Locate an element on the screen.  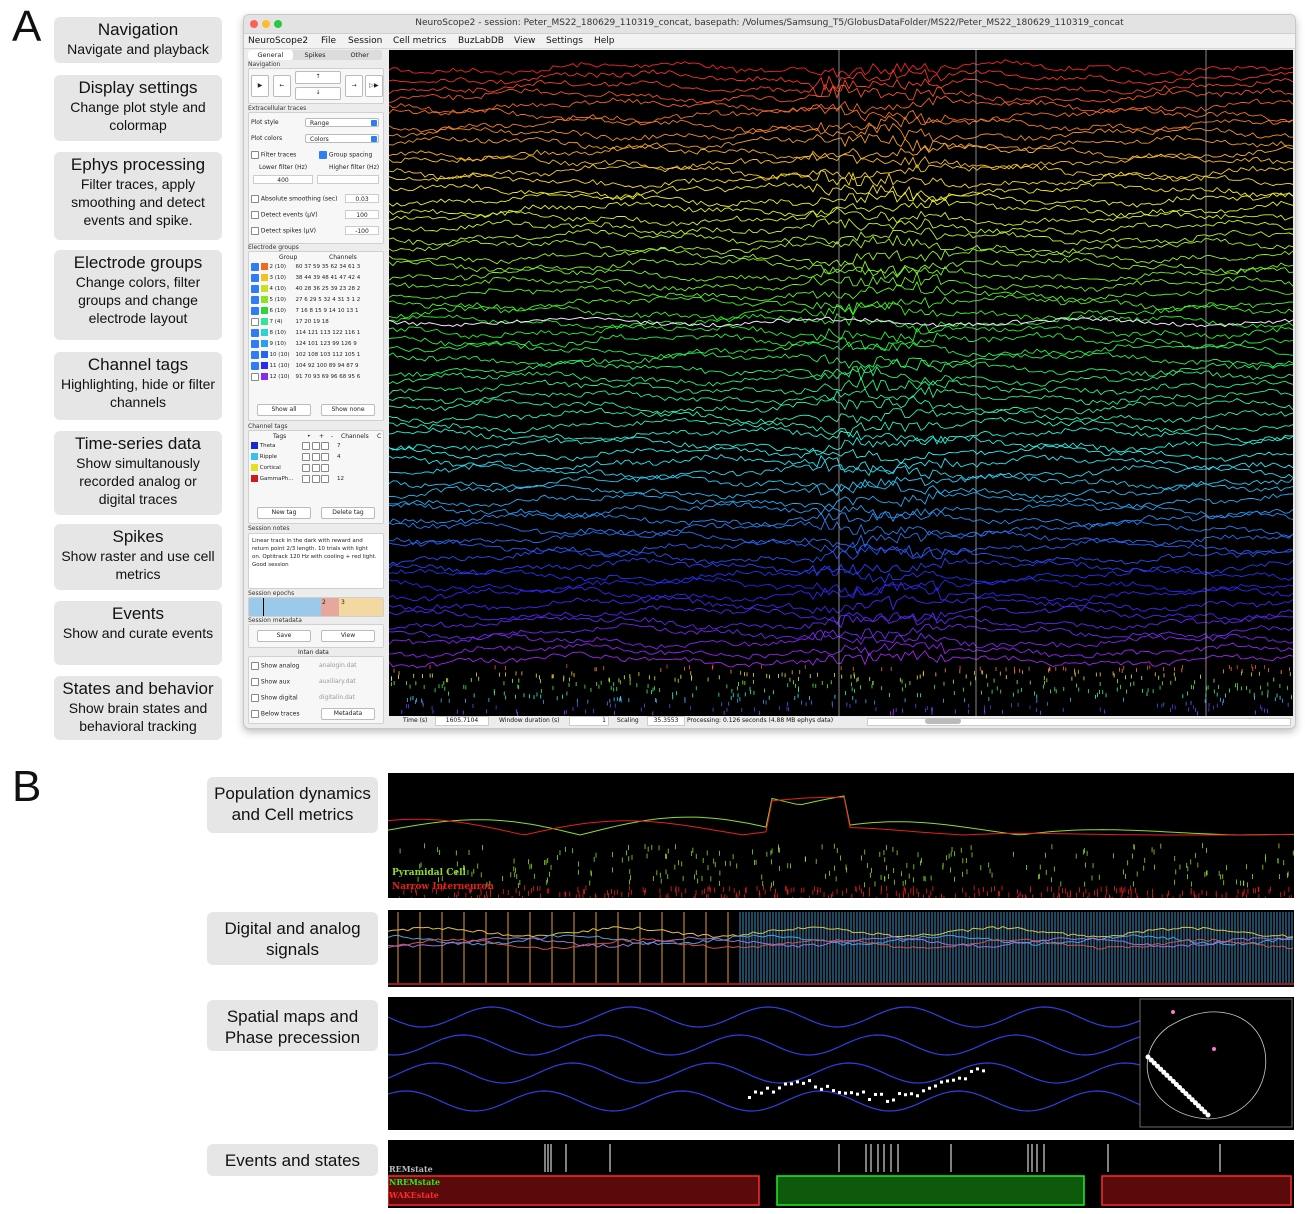
detect-events-option: Detect events (μV) is located at coordinates (284, 215).